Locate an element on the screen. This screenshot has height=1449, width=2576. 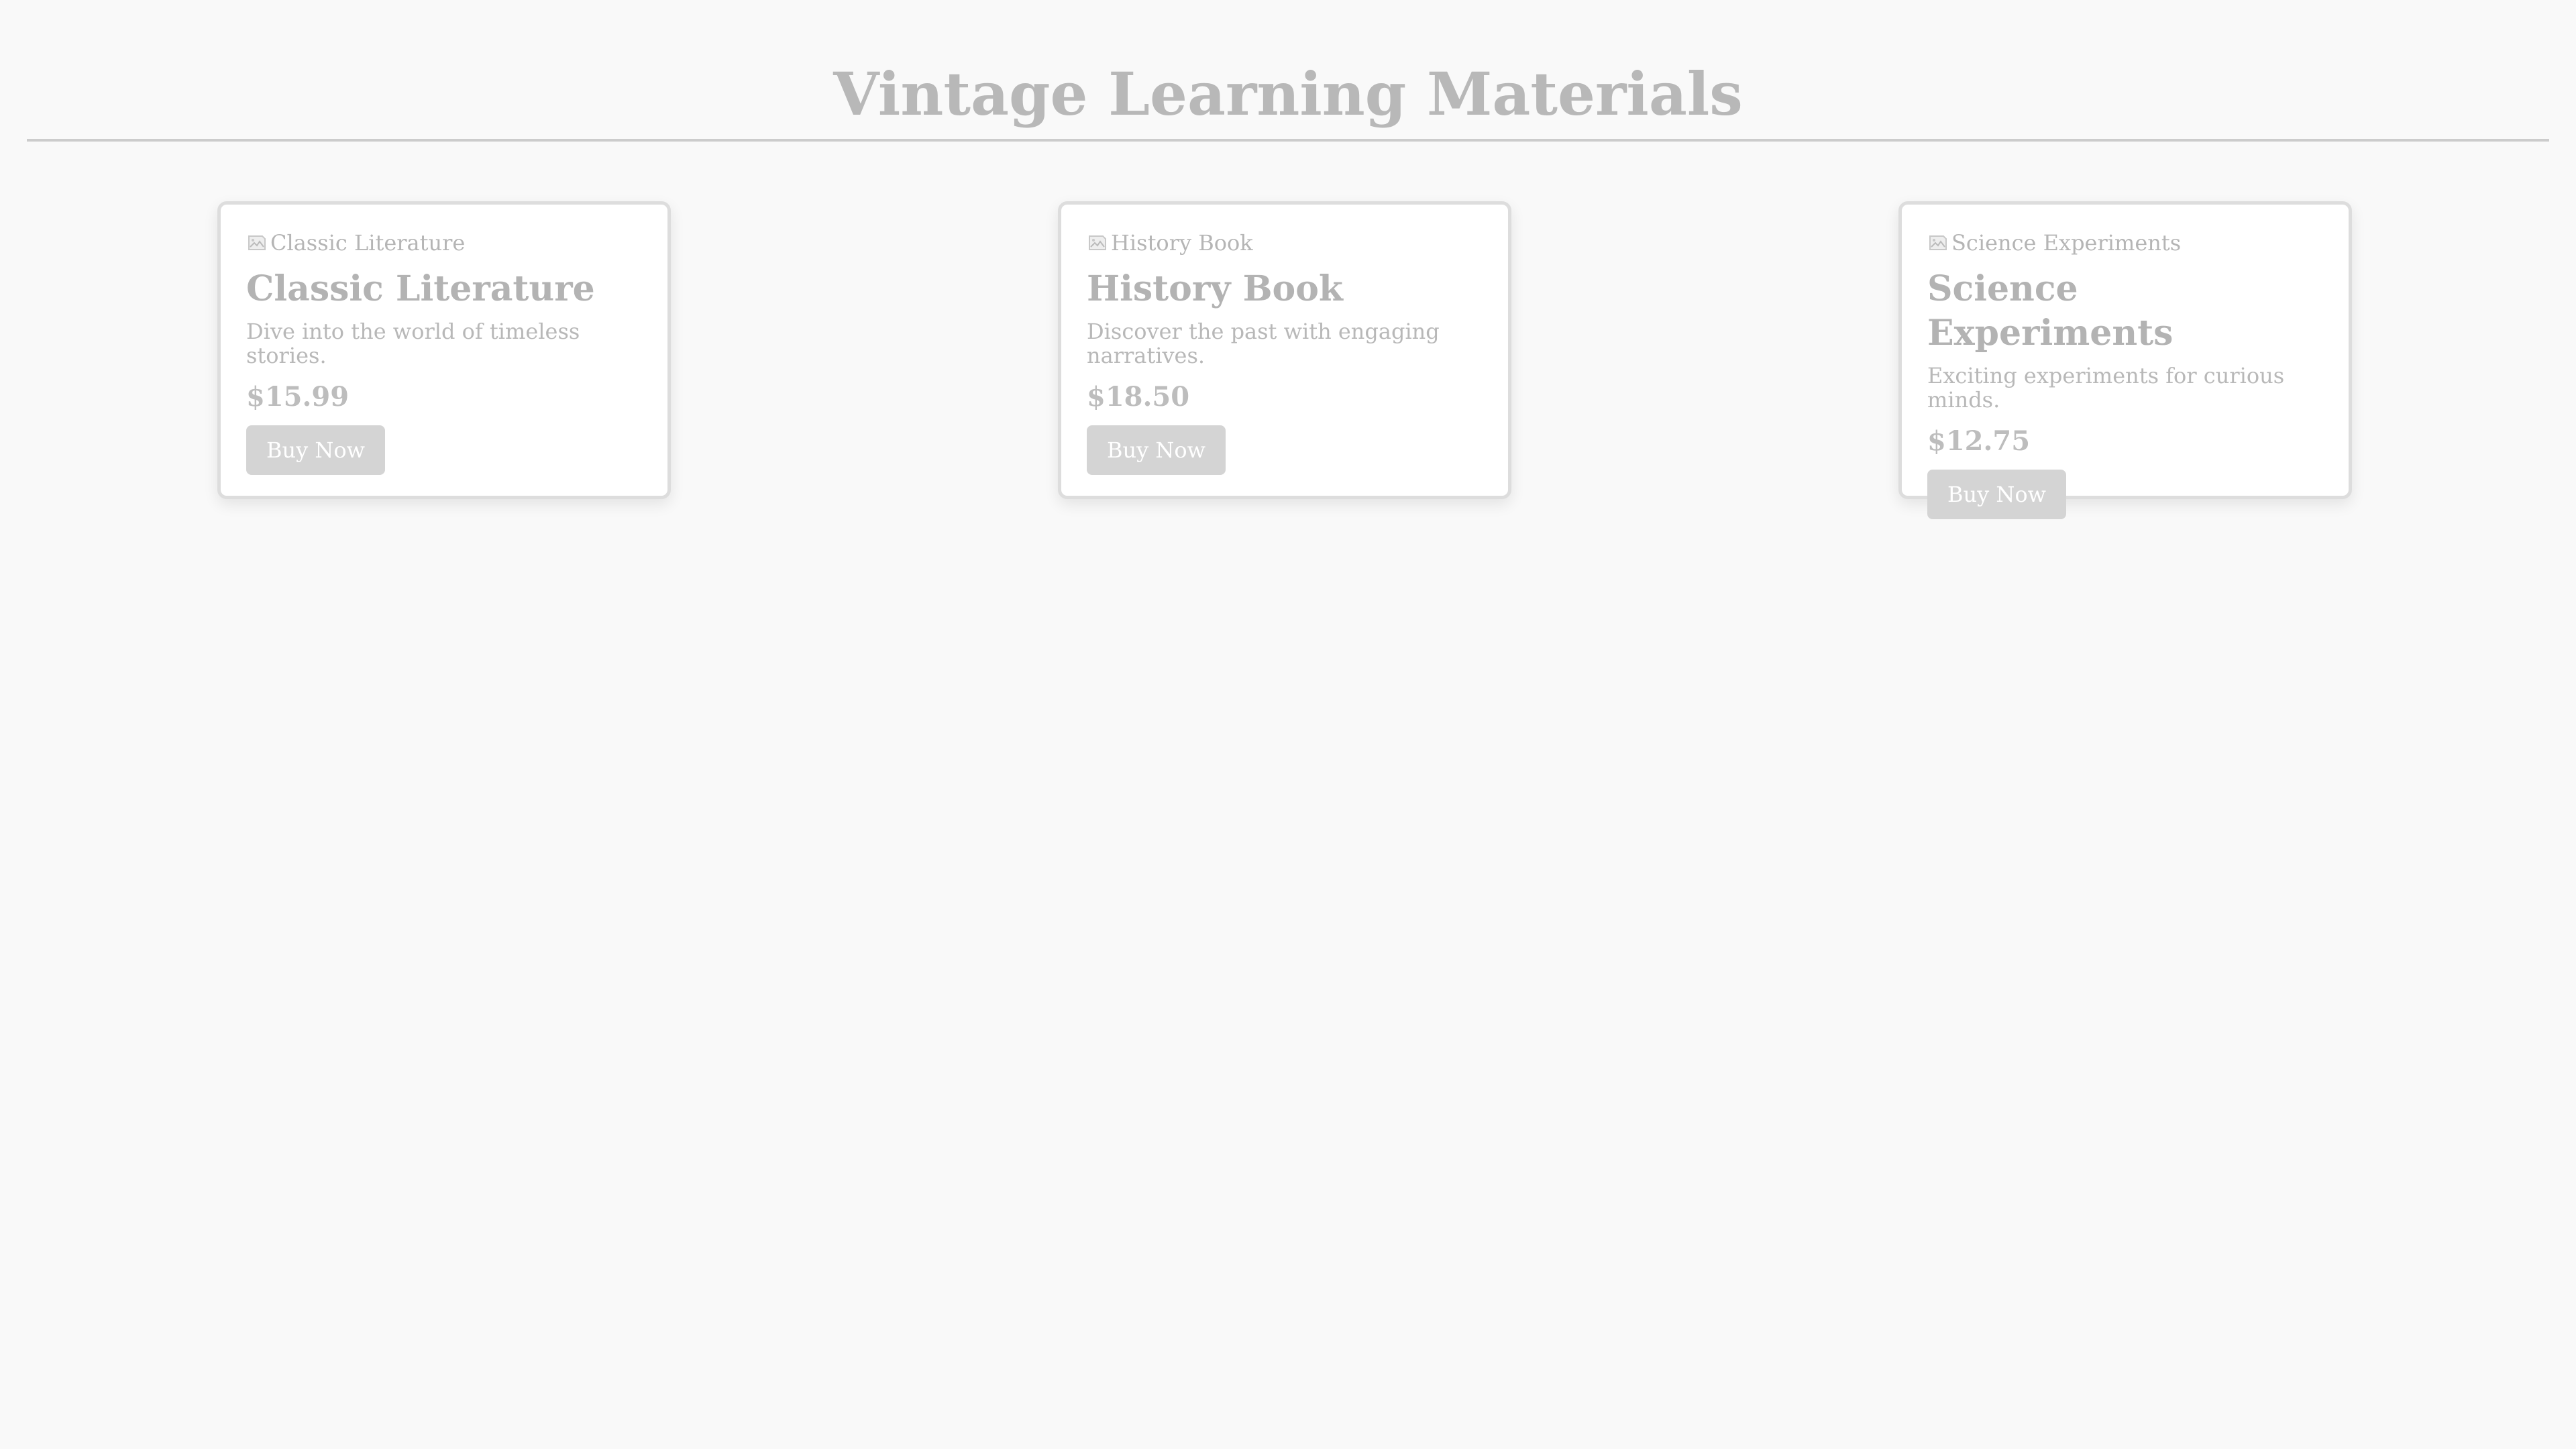
product-image: Classic Literature is located at coordinates (444, 243).